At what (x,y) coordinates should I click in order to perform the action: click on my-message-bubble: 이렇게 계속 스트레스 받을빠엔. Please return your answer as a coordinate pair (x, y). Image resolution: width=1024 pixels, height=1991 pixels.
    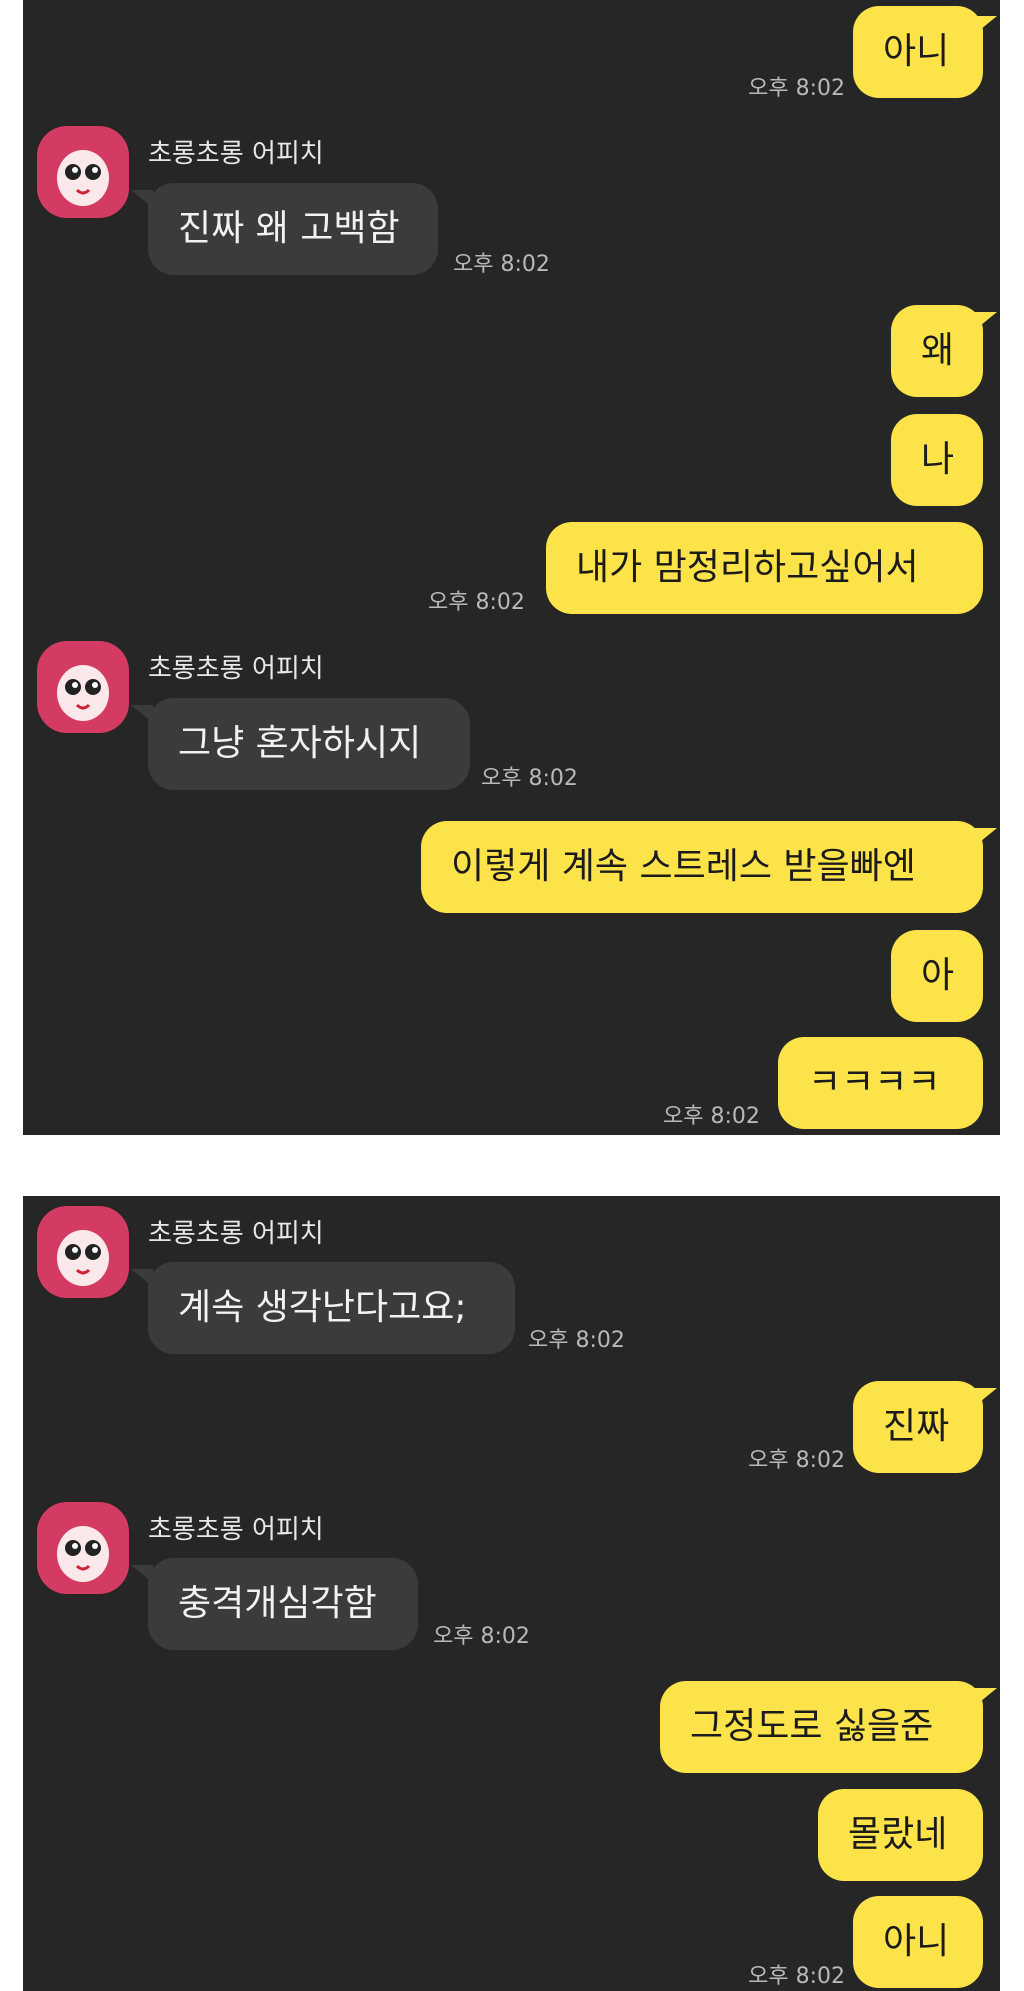
    Looking at the image, I should click on (702, 867).